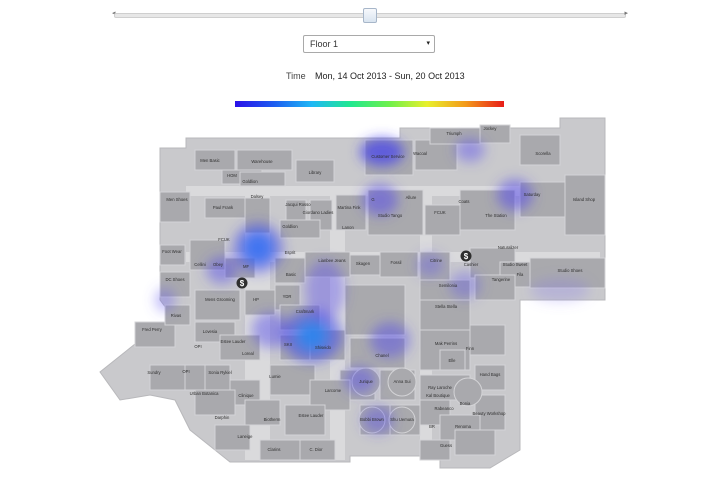 The image size is (720, 480). What do you see at coordinates (246, 436) in the screenshot?
I see `store-label: Laneige` at bounding box center [246, 436].